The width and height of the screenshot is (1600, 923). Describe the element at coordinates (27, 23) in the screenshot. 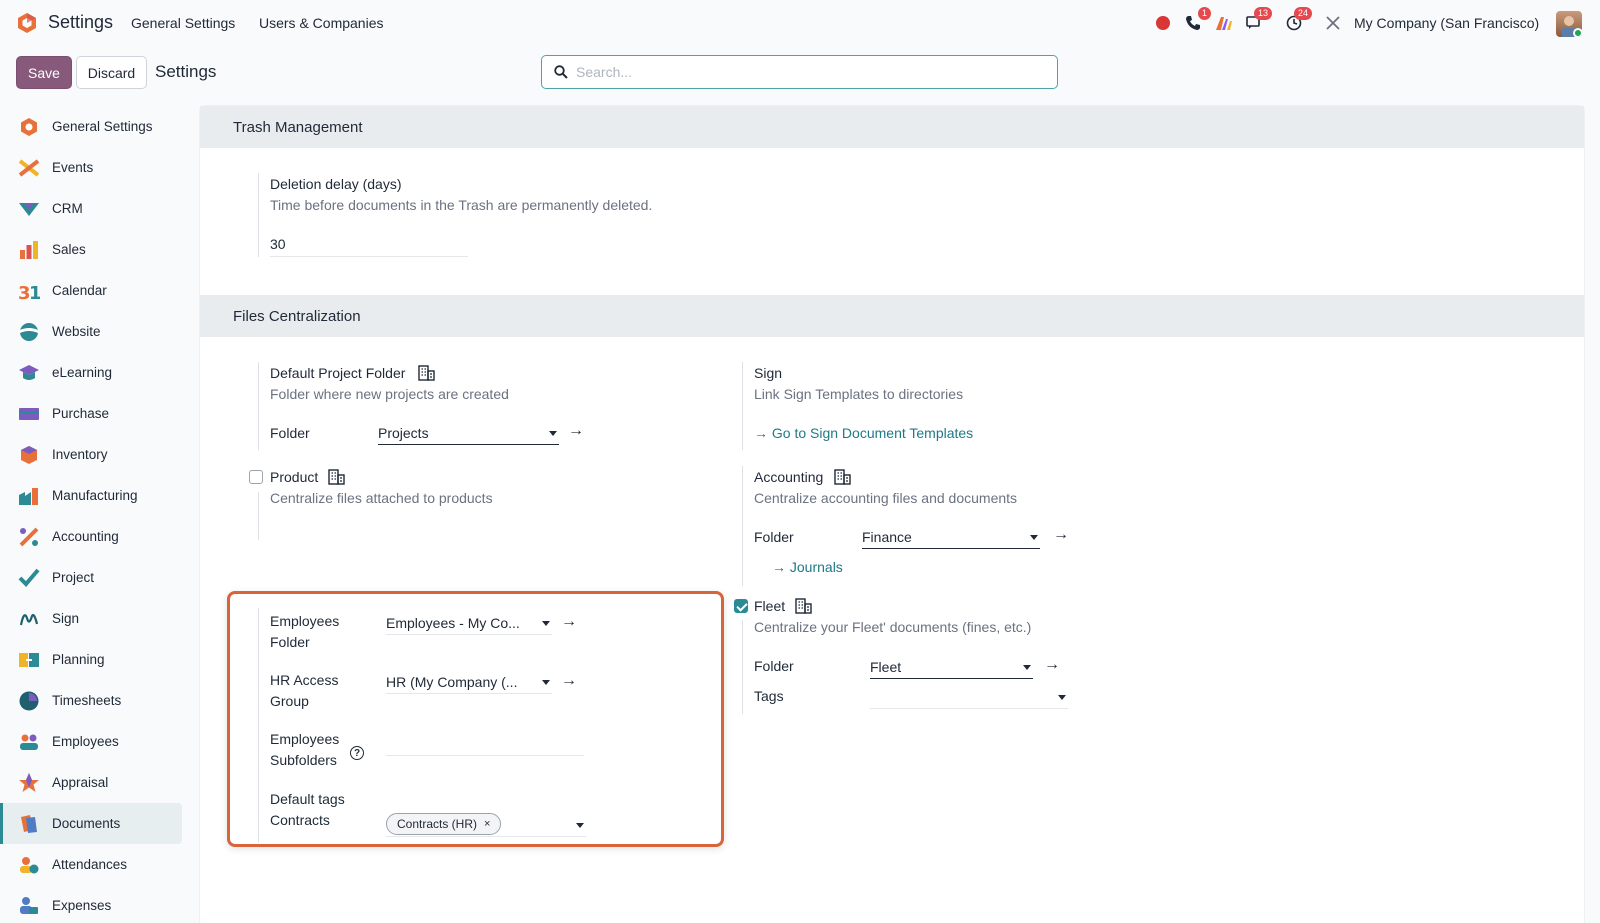

I see `settings-app-icon` at that location.